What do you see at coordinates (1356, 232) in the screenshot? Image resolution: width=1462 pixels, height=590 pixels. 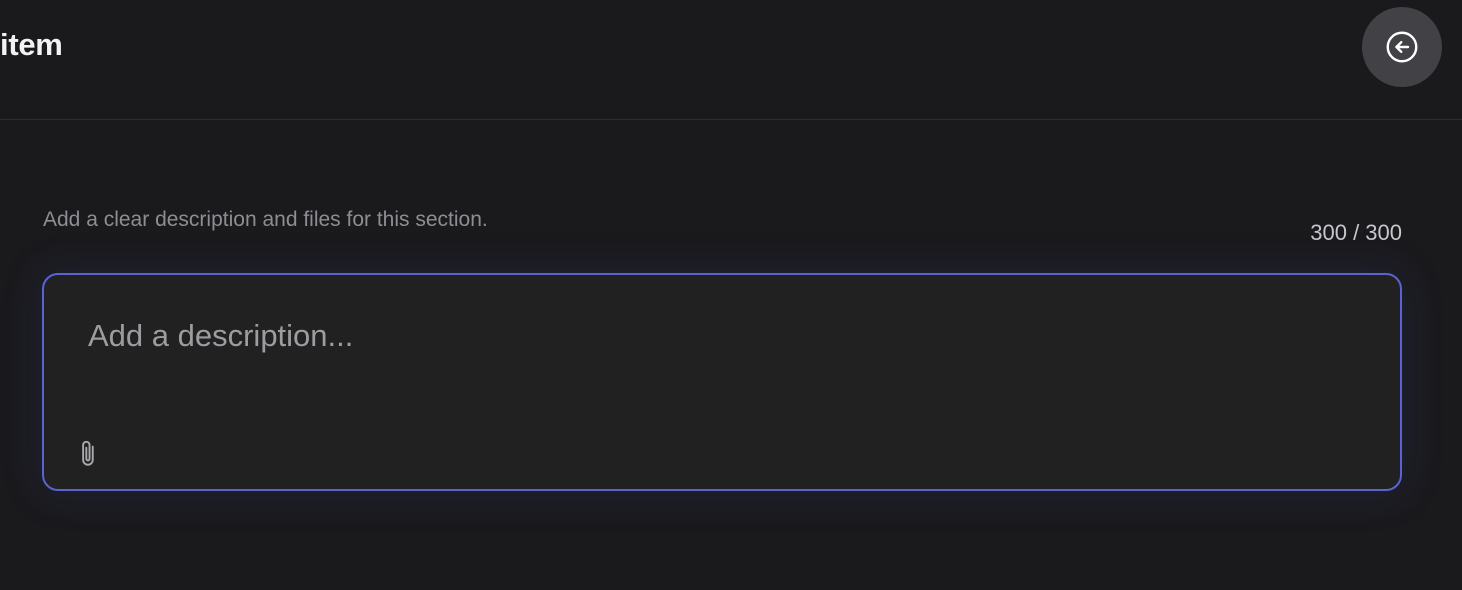 I see `character-counter: 300 / 300` at bounding box center [1356, 232].